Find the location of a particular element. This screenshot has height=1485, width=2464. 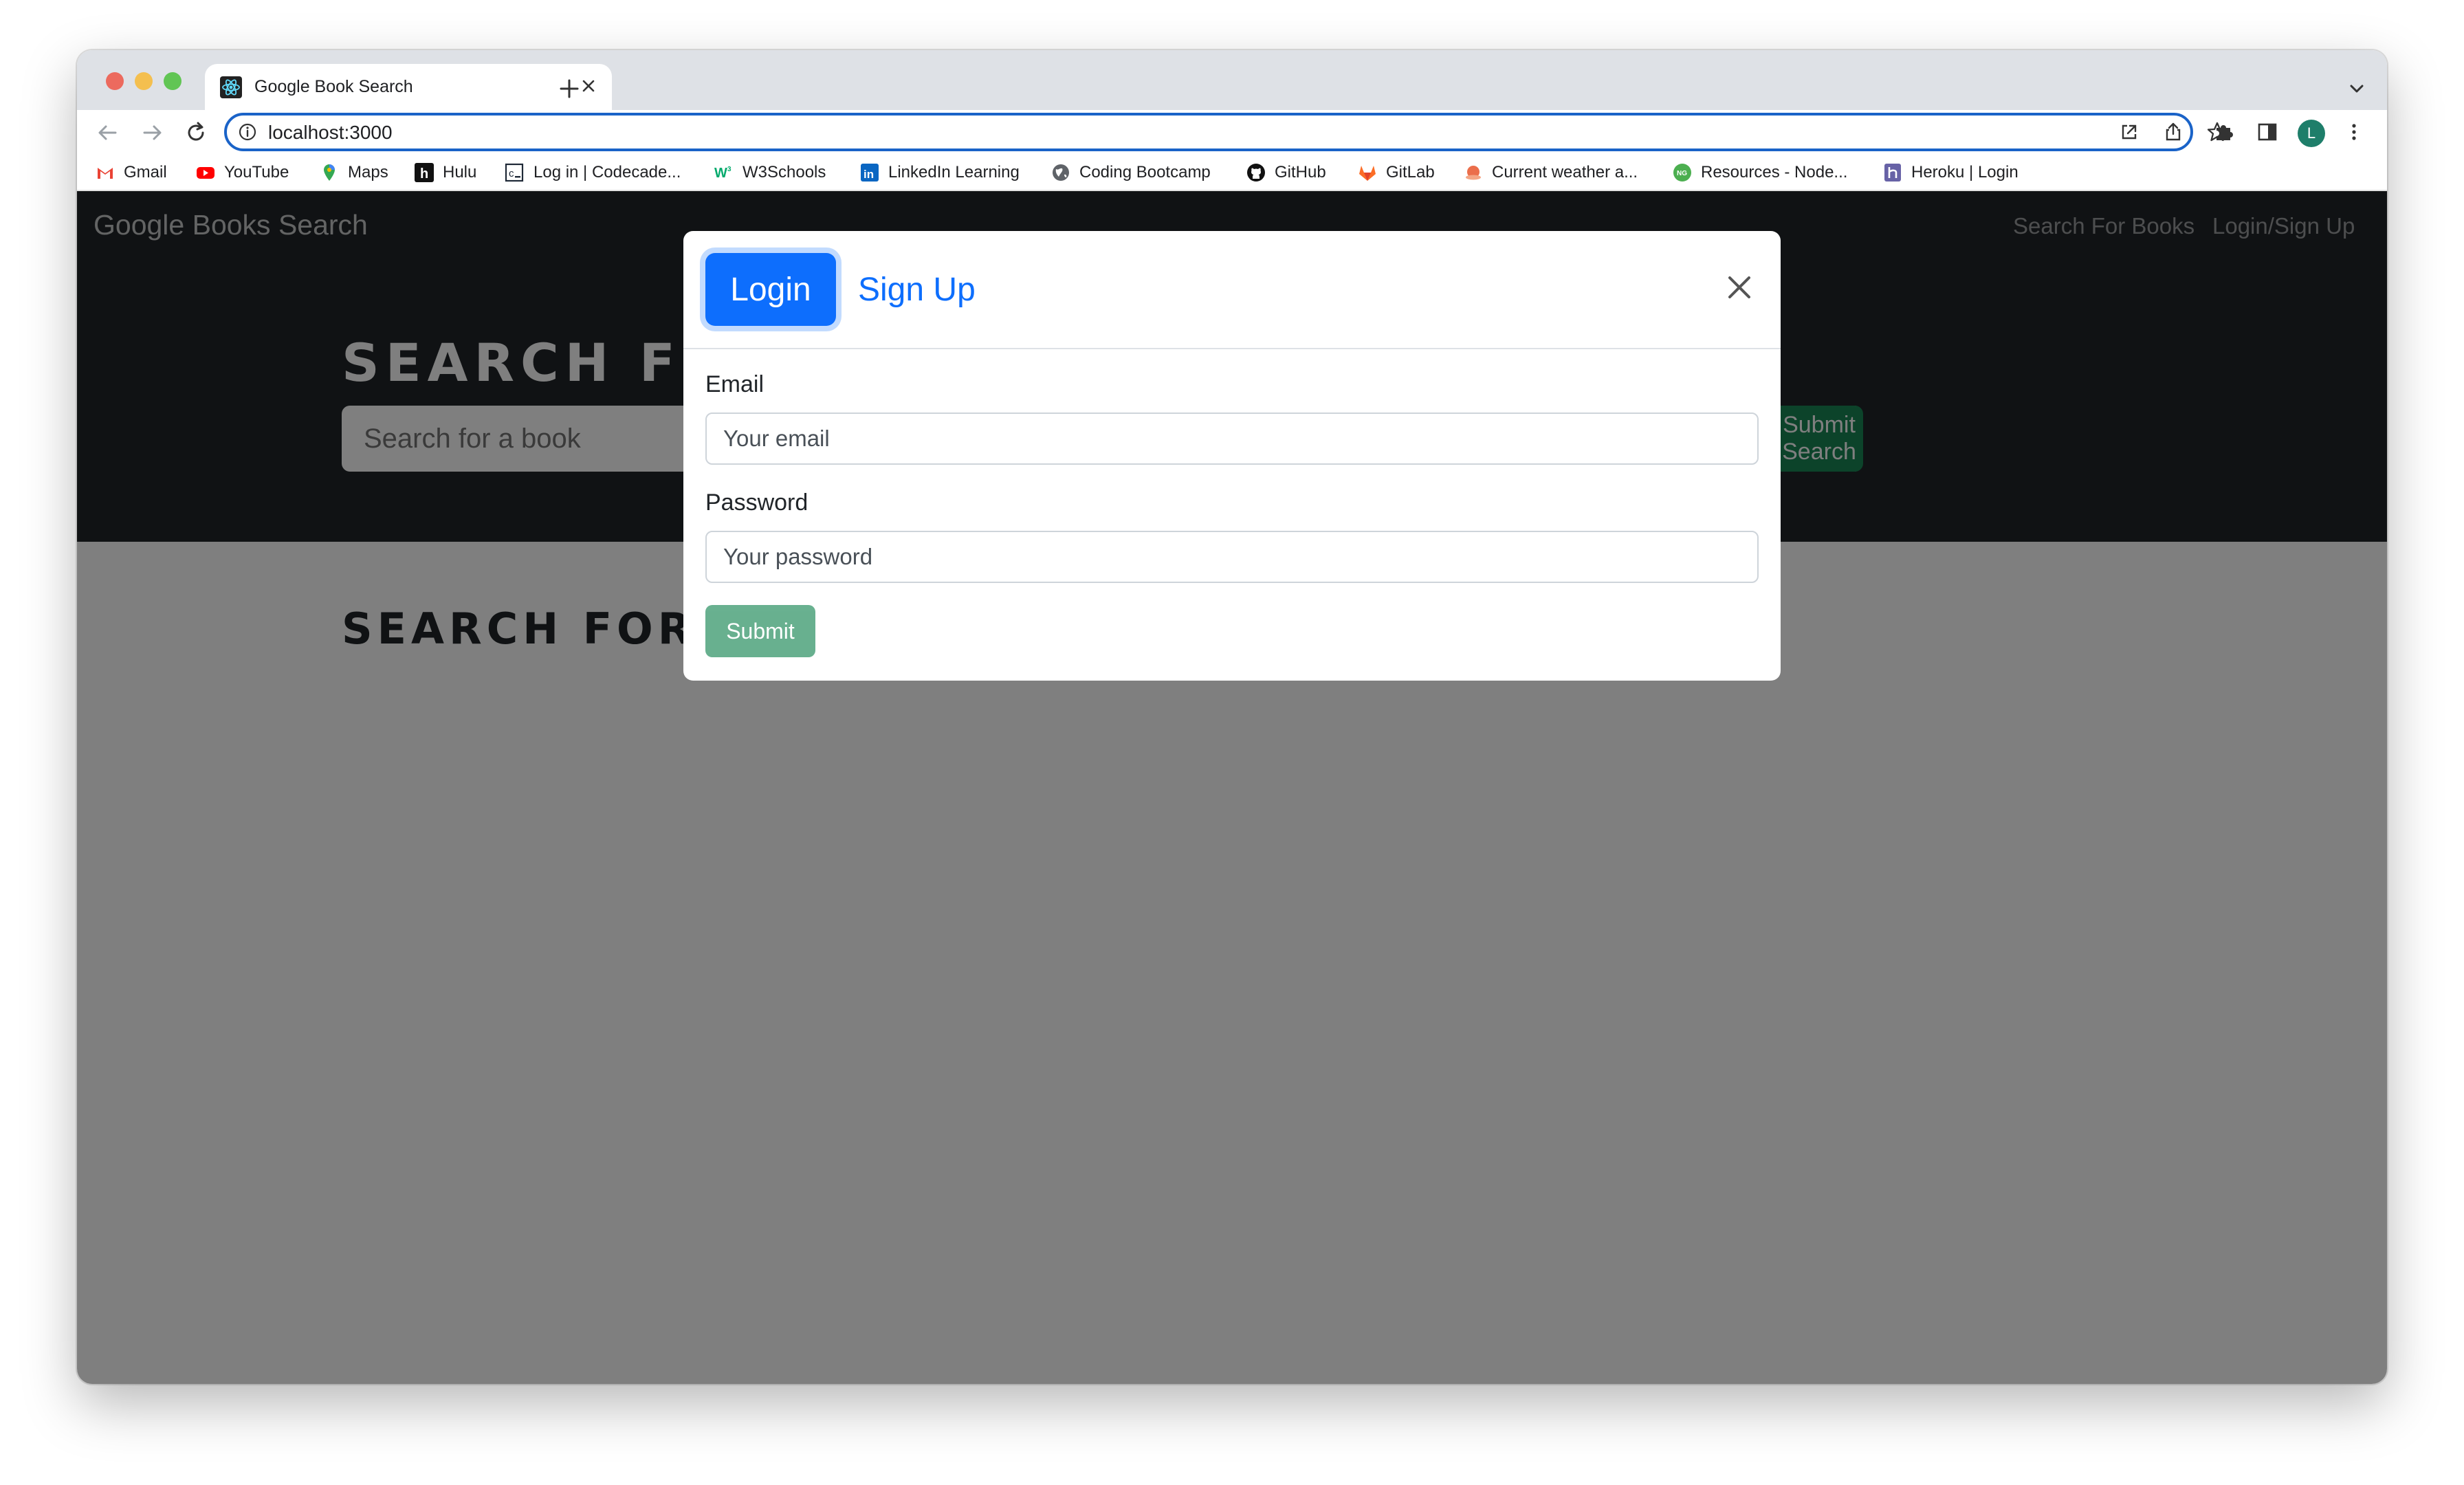

back-arrow-icon is located at coordinates (108, 132).